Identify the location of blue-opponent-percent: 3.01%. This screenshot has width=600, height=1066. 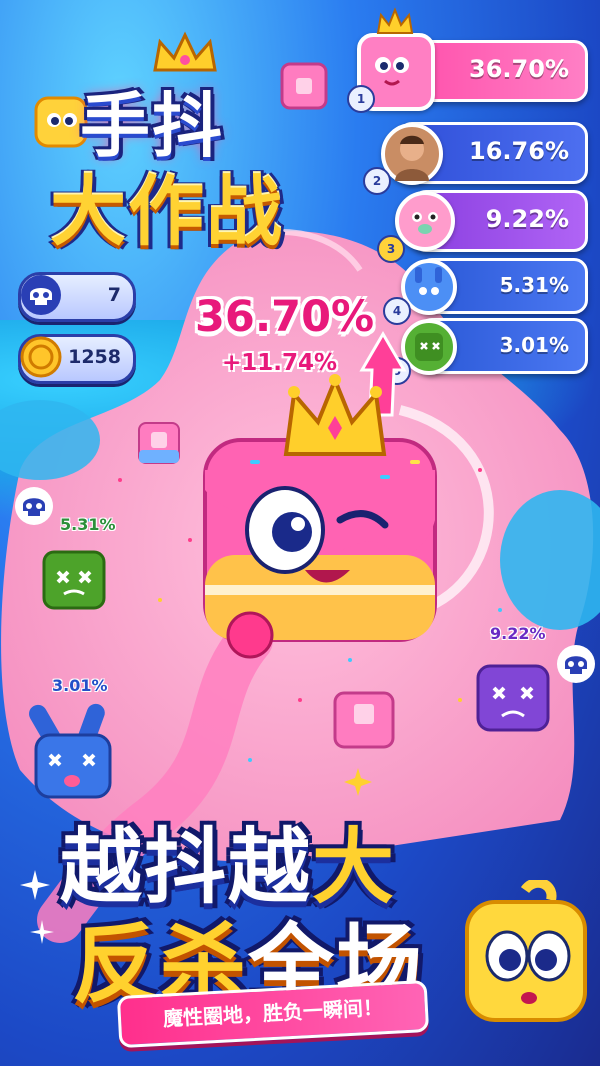
(80, 685).